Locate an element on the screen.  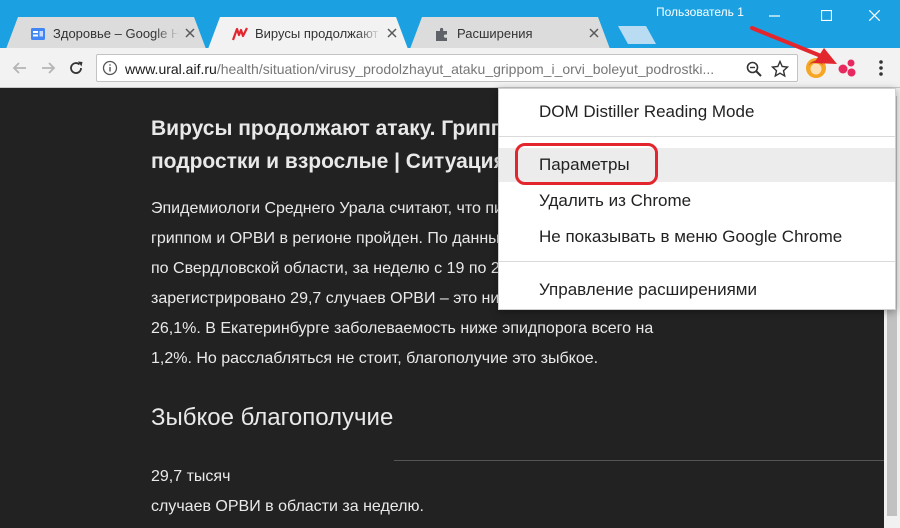
reload-icon is located at coordinates (76, 67).